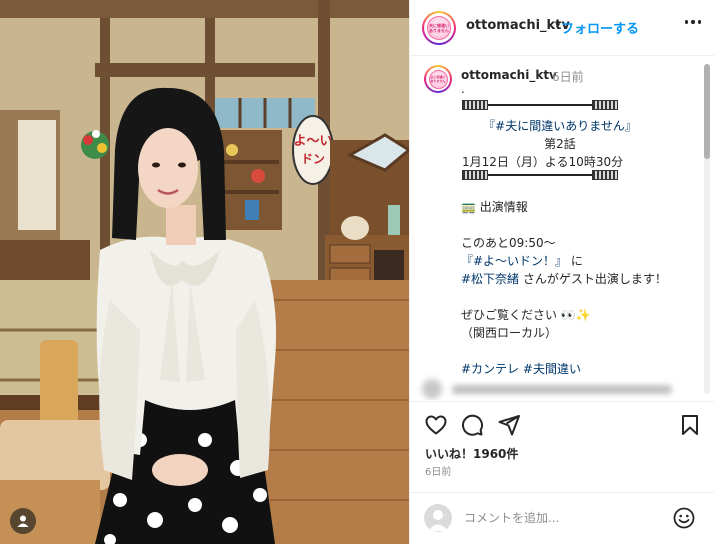 The image size is (714, 544). I want to click on caption-time: 6日前, so click(568, 76).